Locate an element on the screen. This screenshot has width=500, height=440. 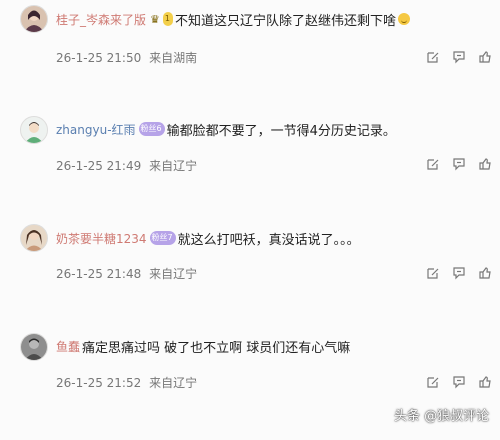
fan-badge: 粉丝6 is located at coordinates (151, 129).